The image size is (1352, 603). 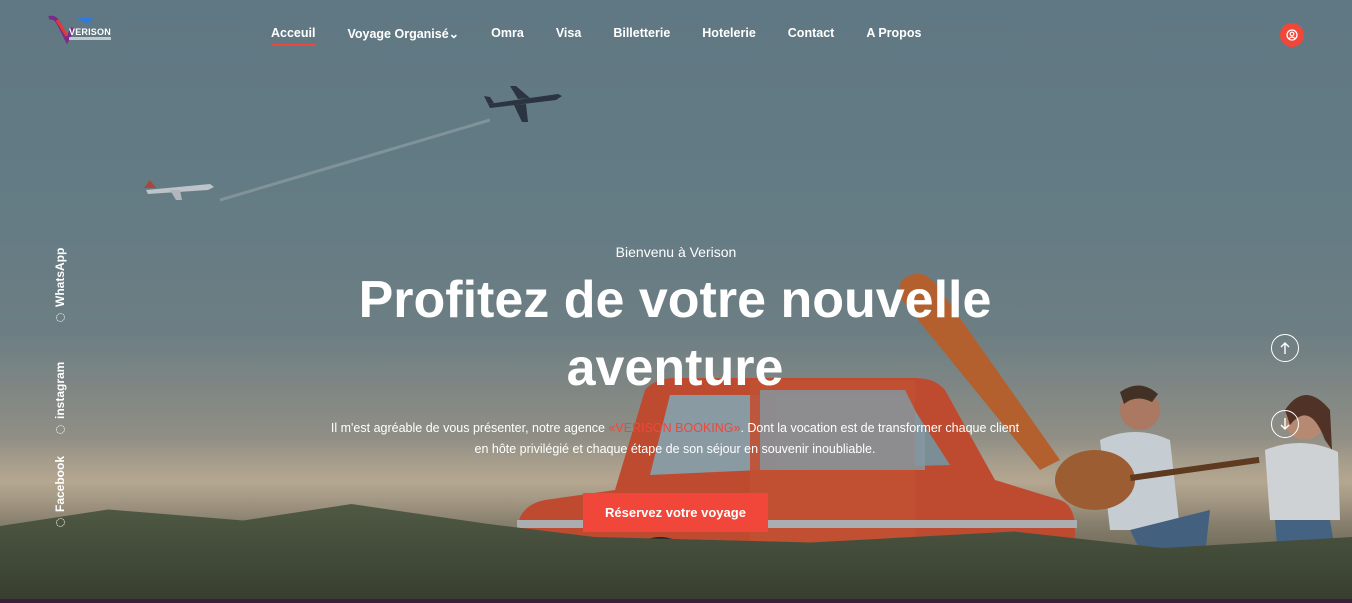 What do you see at coordinates (60, 390) in the screenshot?
I see `social-label: instagram` at bounding box center [60, 390].